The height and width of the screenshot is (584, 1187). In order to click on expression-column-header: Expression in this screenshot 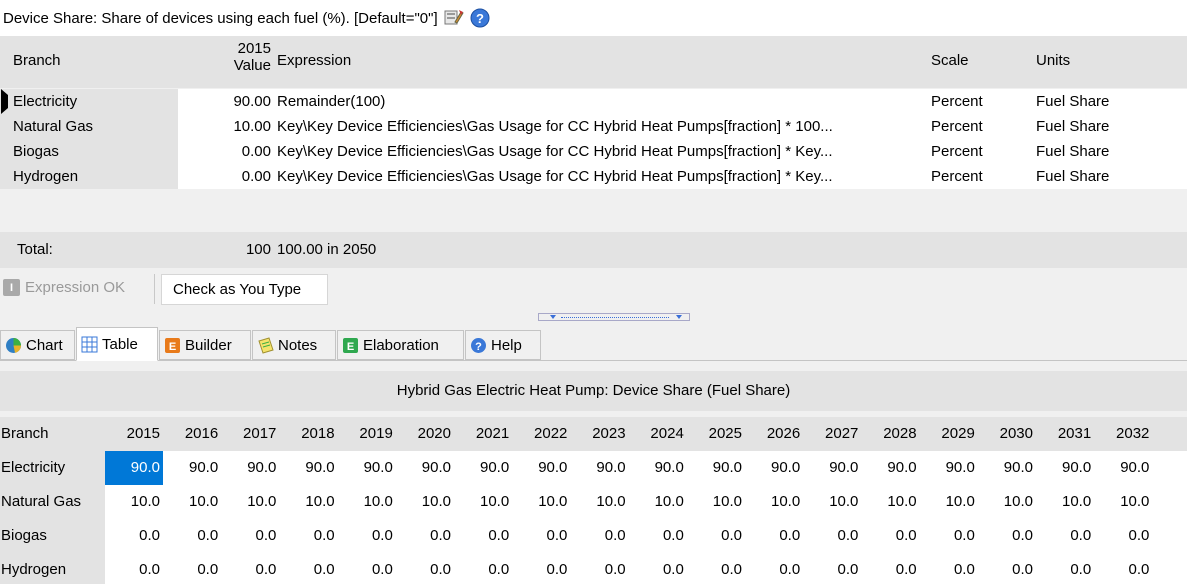, I will do `click(314, 61)`.